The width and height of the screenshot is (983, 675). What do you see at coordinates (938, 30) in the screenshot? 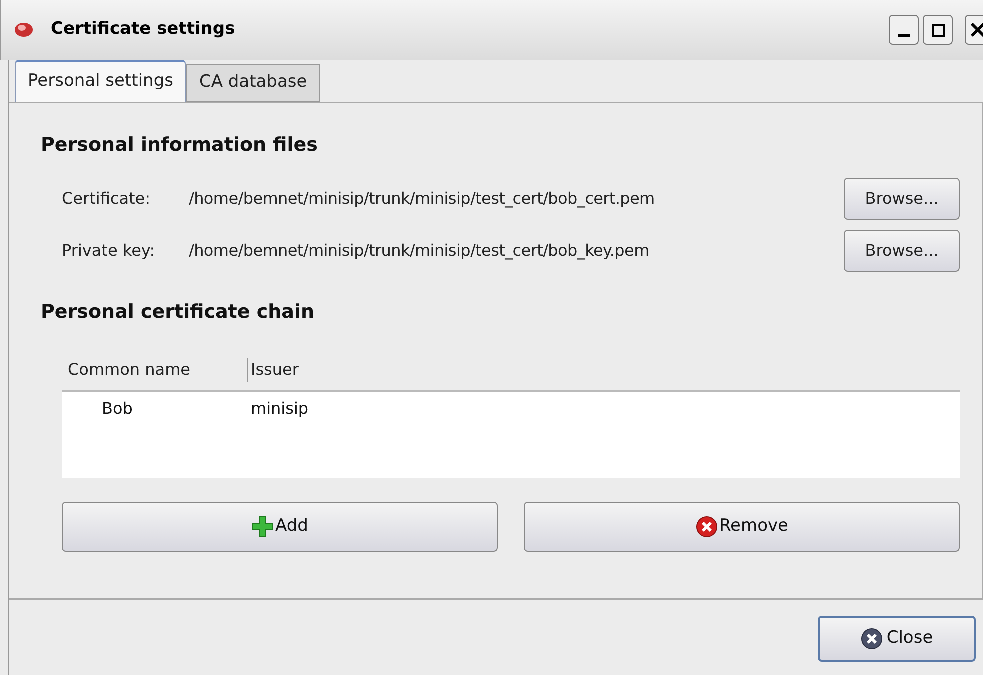
I see `maximize-button` at bounding box center [938, 30].